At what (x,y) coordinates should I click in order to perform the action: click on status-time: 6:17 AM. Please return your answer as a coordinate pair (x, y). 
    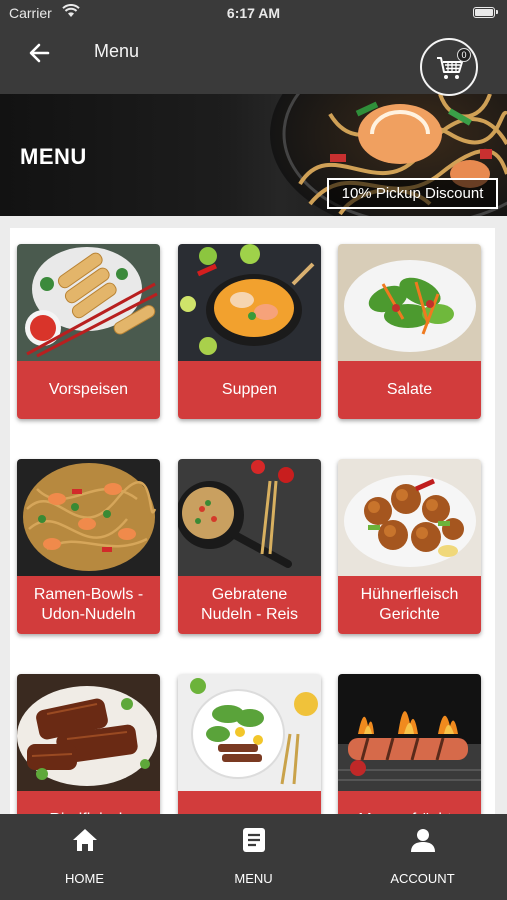
    Looking at the image, I should click on (253, 13).